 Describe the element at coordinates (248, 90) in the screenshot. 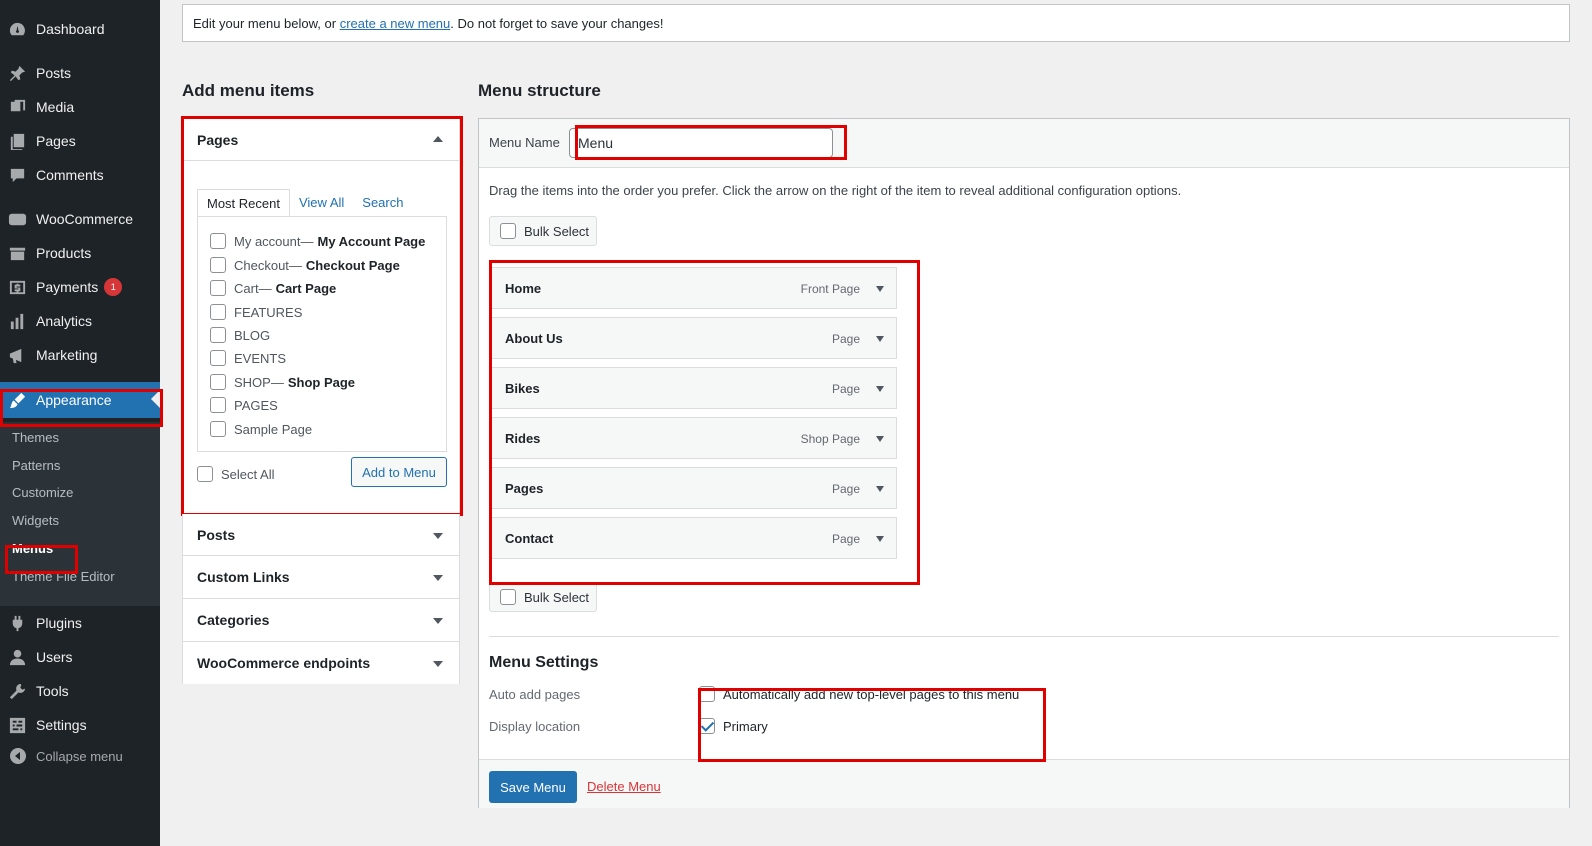

I see `add-menu-items-heading: Add menu items` at that location.